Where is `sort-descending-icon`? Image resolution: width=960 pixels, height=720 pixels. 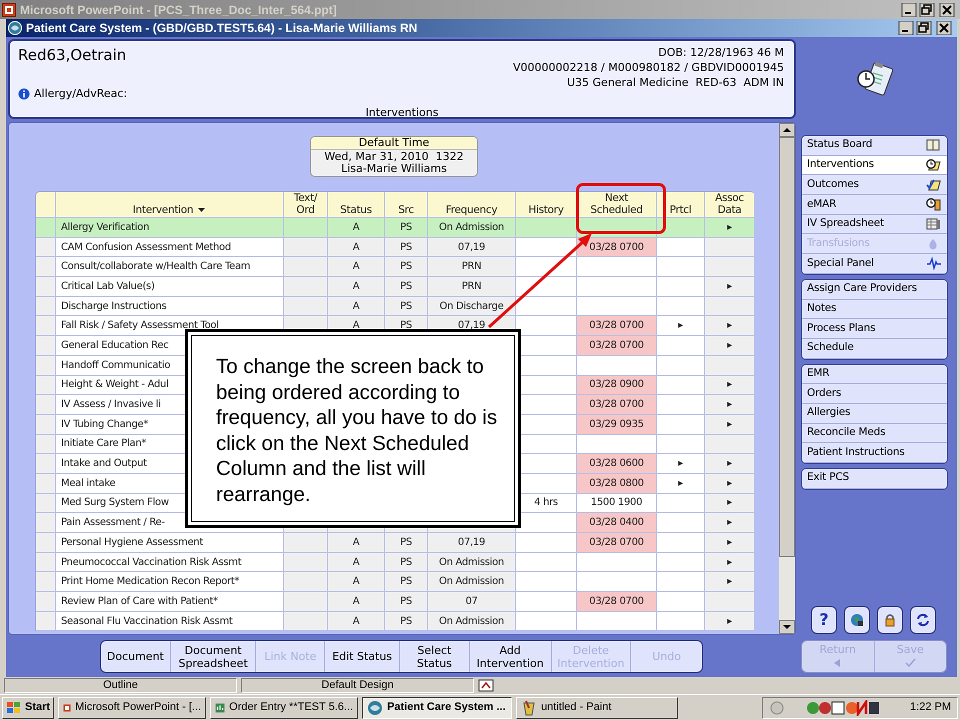 sort-descending-icon is located at coordinates (201, 210).